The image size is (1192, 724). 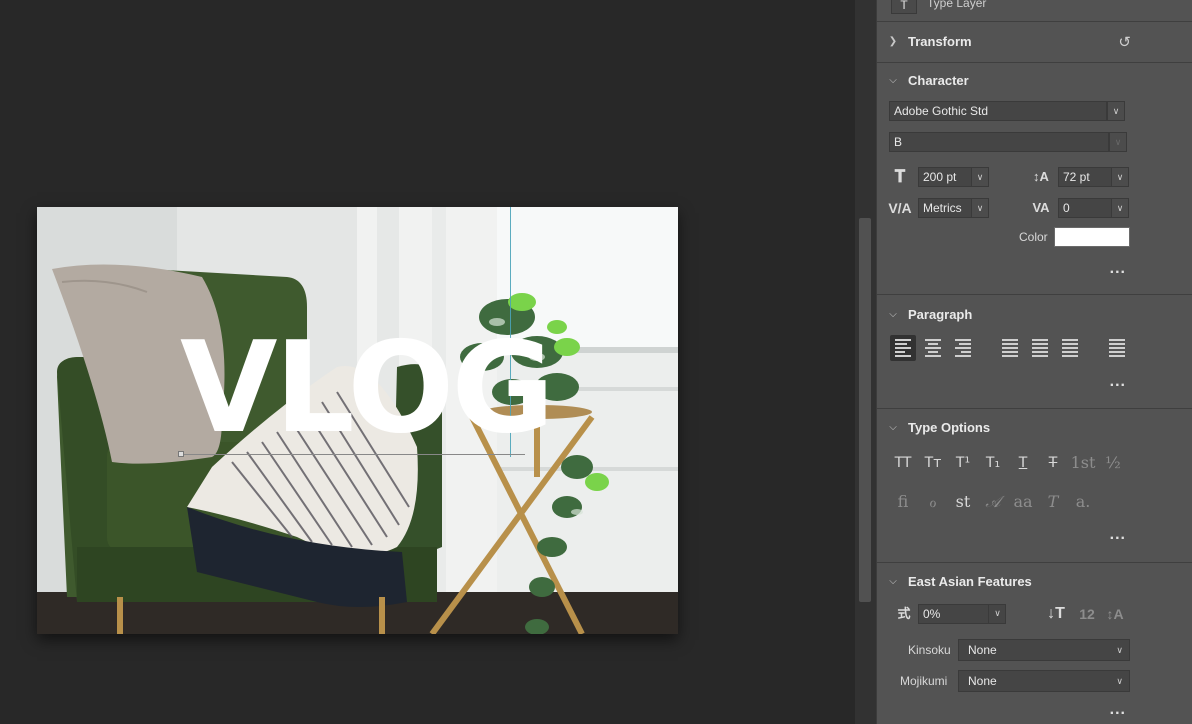 What do you see at coordinates (1023, 463) in the screenshot?
I see `underline-icon: T` at bounding box center [1023, 463].